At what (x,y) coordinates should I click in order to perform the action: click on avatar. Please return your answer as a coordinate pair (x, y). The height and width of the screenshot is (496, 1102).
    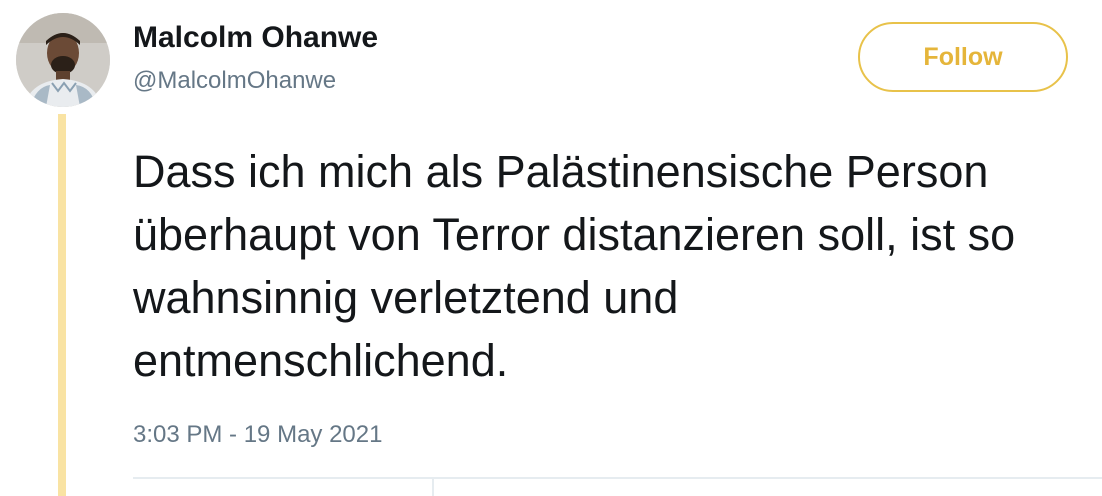
    Looking at the image, I should click on (63, 60).